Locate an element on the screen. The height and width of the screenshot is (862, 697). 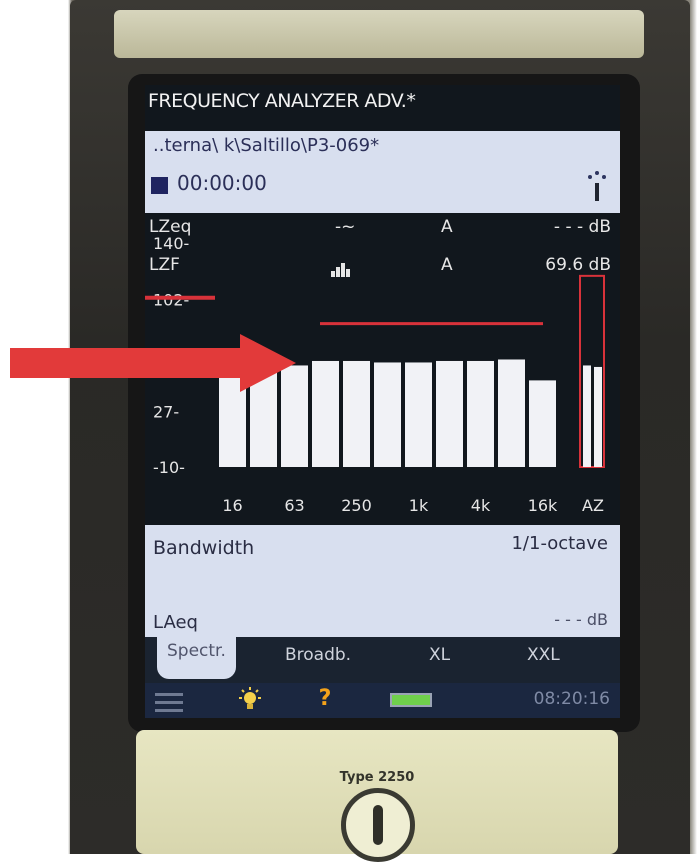
x-tick-label: 1k is located at coordinates (419, 505).